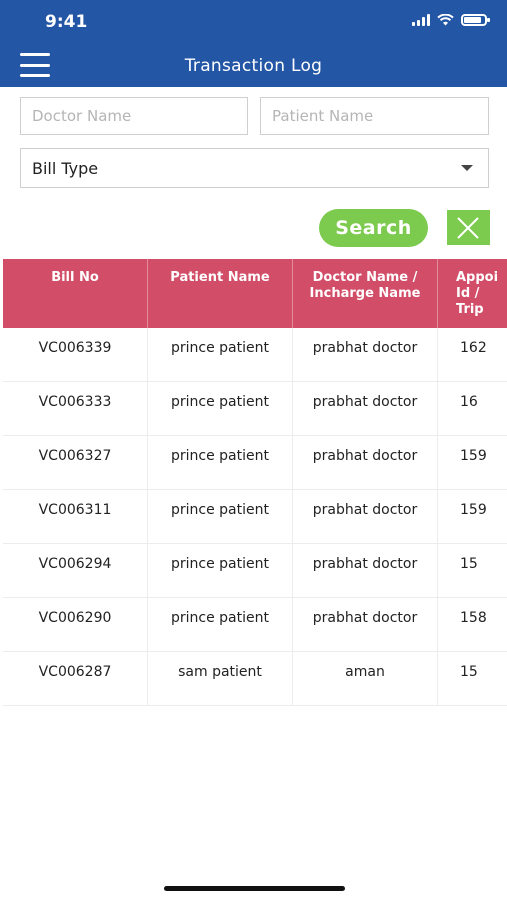  What do you see at coordinates (469, 402) in the screenshot?
I see `appointment-id-cell: 16` at bounding box center [469, 402].